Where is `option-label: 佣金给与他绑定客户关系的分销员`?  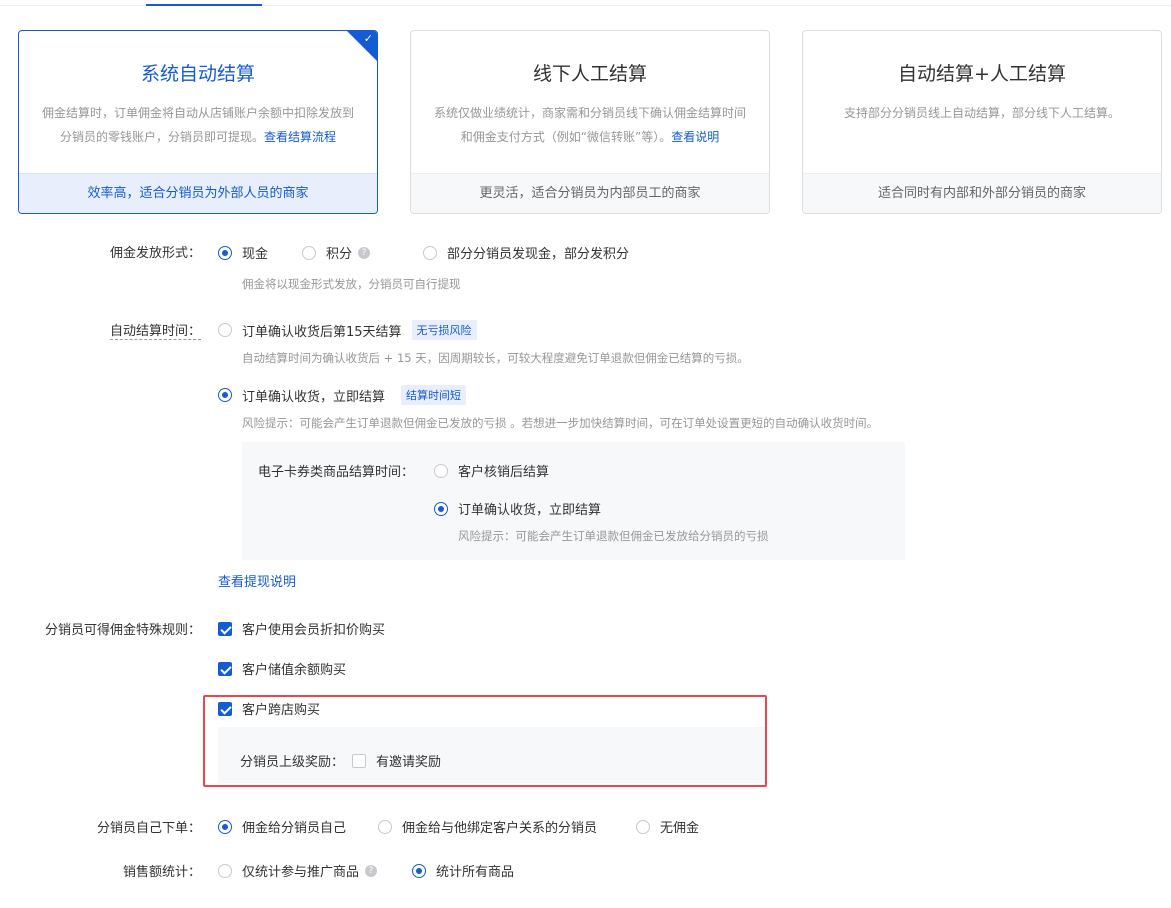
option-label: 佣金给与他绑定客户关系的分销员 is located at coordinates (500, 828).